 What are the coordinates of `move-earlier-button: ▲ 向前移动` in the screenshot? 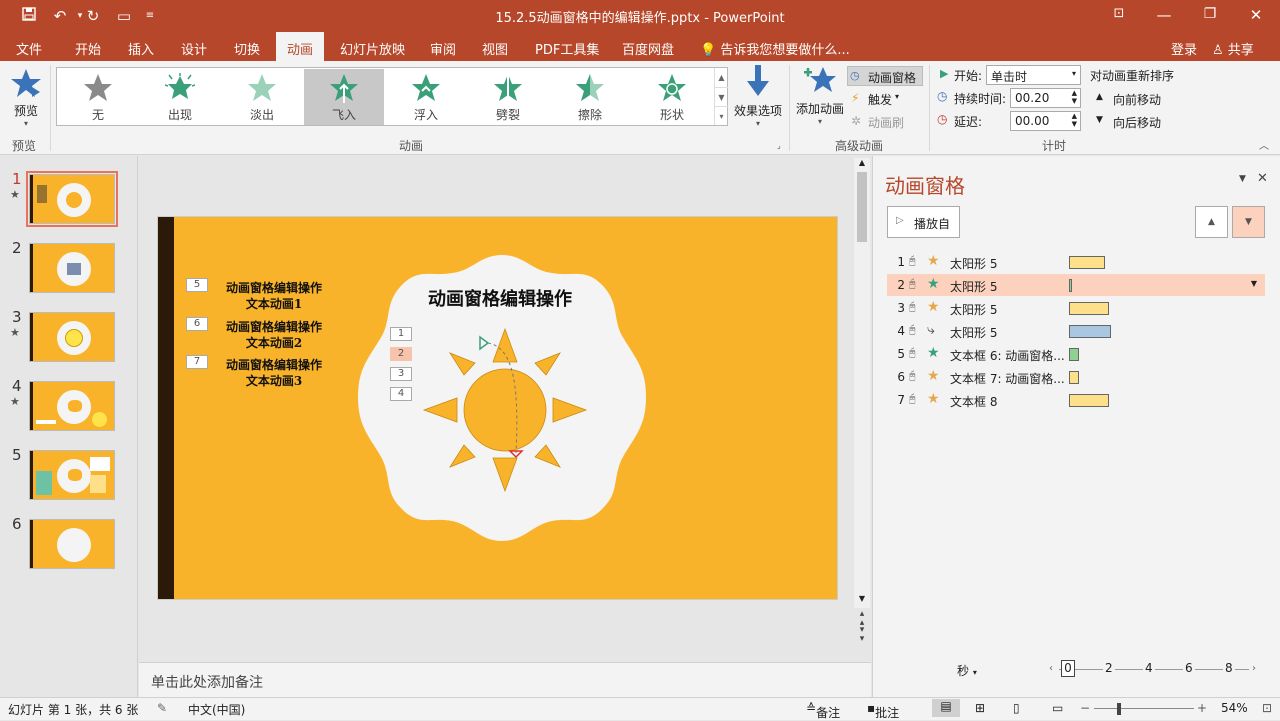 It's located at (1134, 99).